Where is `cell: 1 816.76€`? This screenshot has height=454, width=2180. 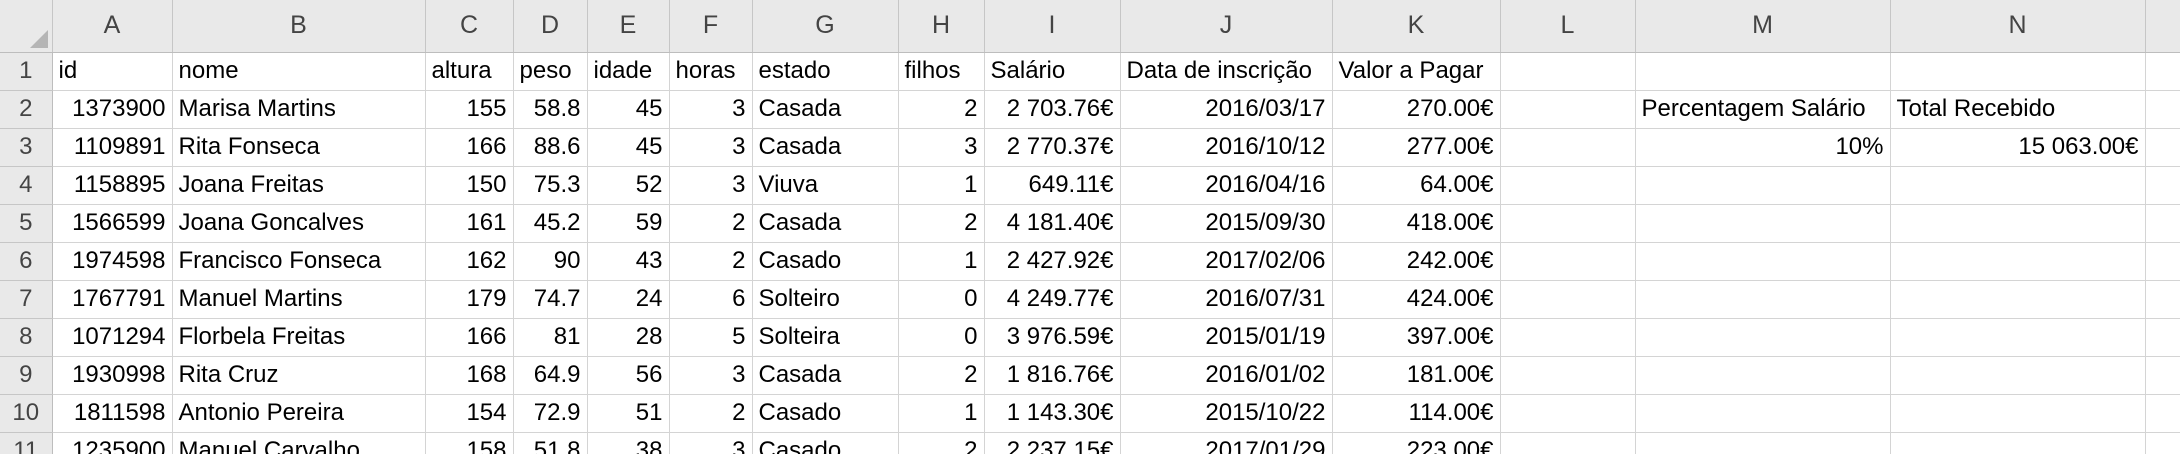
cell: 1 816.76€ is located at coordinates (1052, 375).